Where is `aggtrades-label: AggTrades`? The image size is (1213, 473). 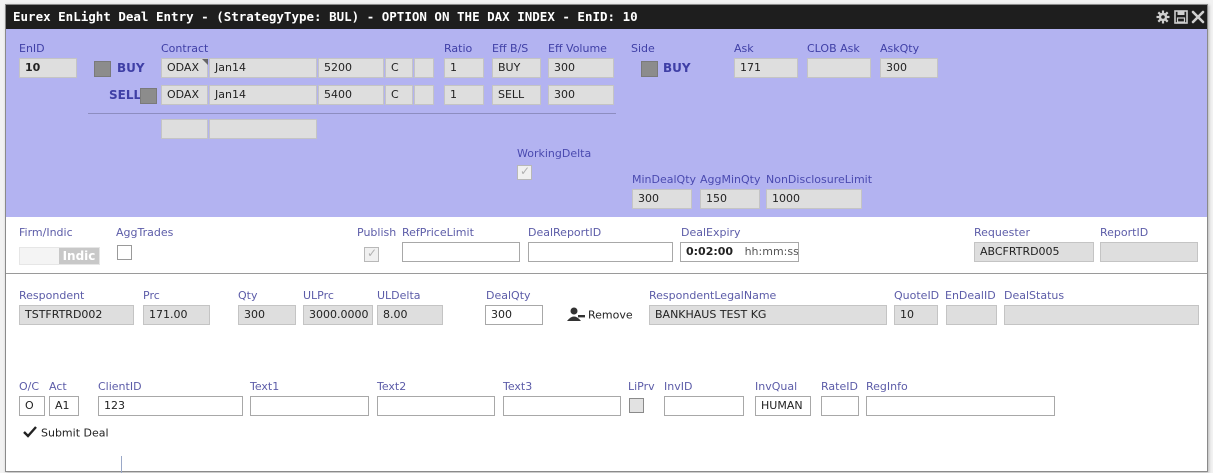 aggtrades-label: AggTrades is located at coordinates (145, 232).